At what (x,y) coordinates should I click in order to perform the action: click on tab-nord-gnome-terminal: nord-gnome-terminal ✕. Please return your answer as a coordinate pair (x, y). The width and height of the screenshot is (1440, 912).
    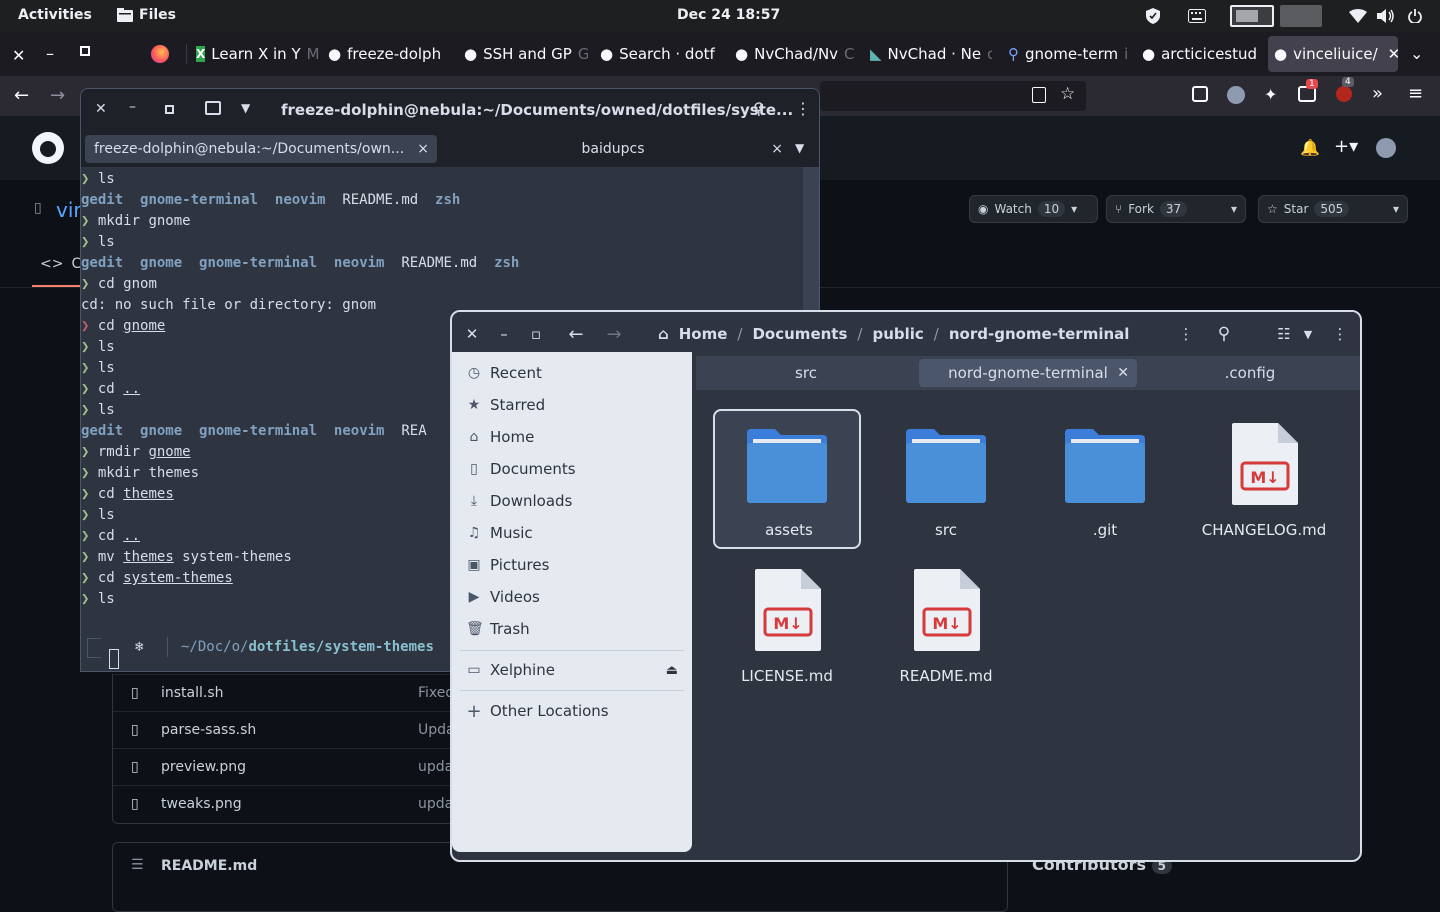
    Looking at the image, I should click on (1028, 373).